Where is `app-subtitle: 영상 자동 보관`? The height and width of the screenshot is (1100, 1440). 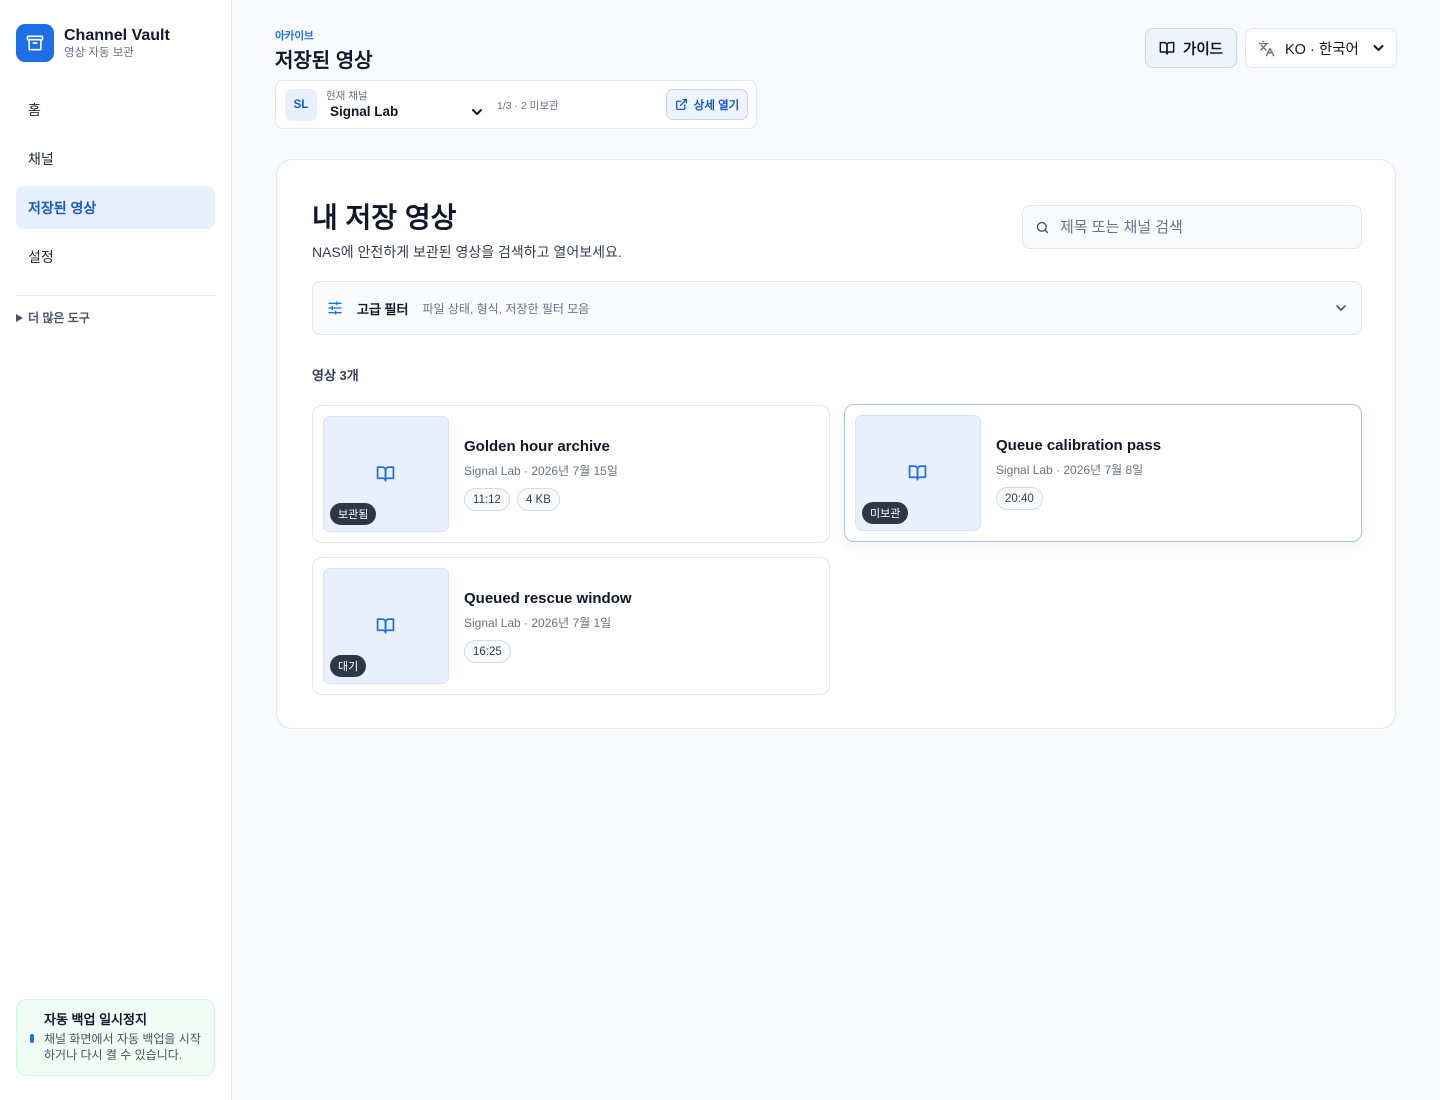 app-subtitle: 영상 자동 보관 is located at coordinates (99, 53).